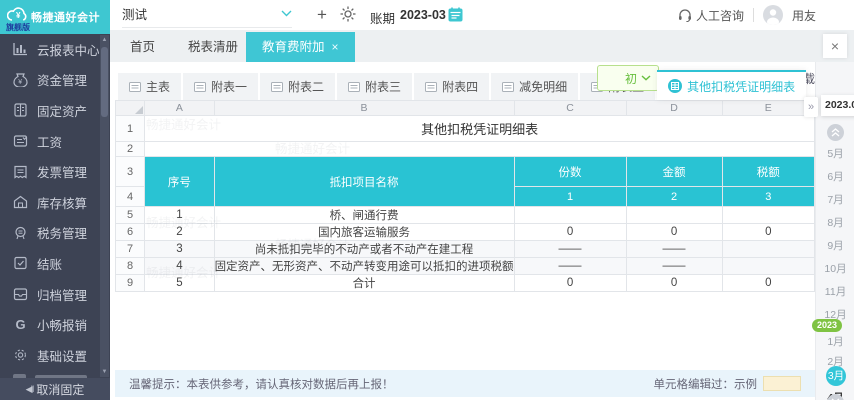 The height and width of the screenshot is (400, 854). I want to click on row-number: 1, so click(130, 128).